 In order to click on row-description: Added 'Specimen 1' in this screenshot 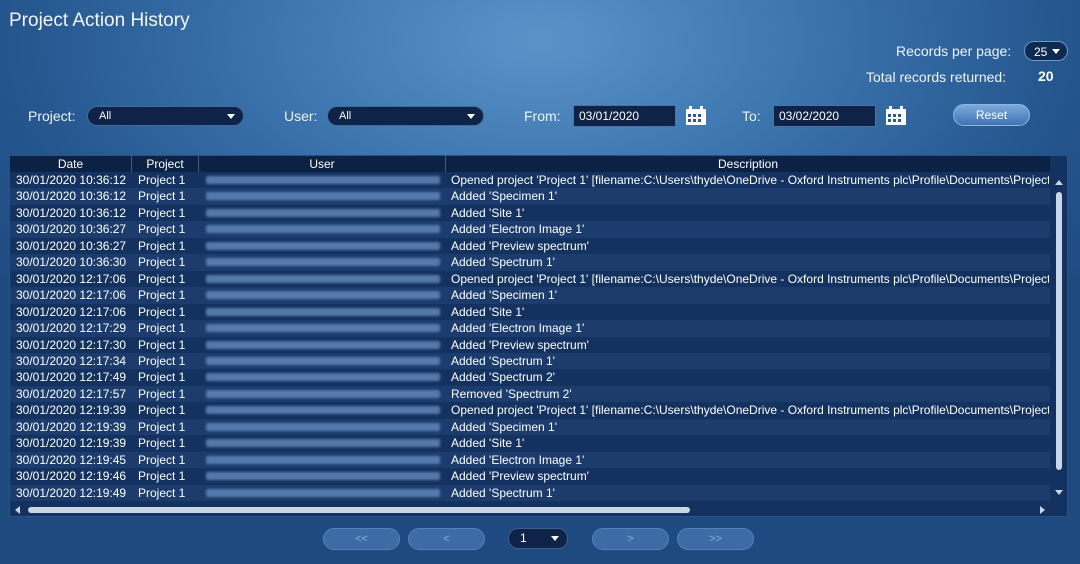, I will do `click(504, 196)`.